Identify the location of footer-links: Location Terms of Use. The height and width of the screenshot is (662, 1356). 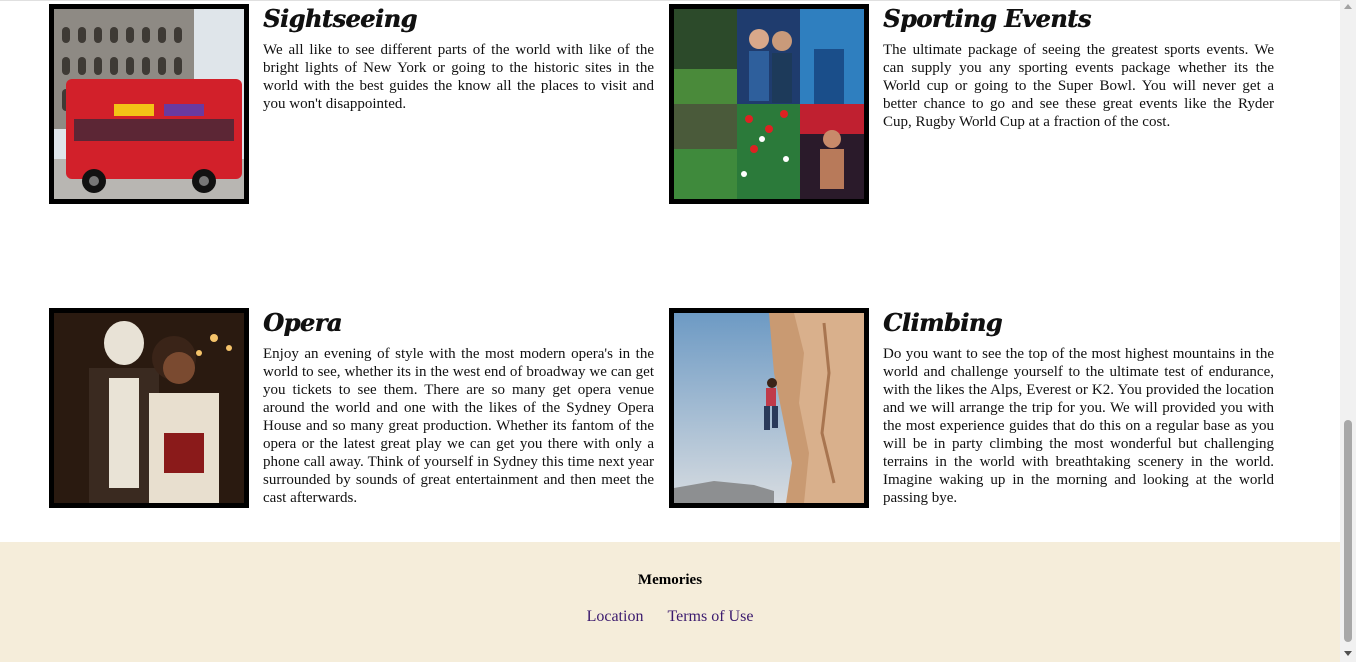
(670, 617).